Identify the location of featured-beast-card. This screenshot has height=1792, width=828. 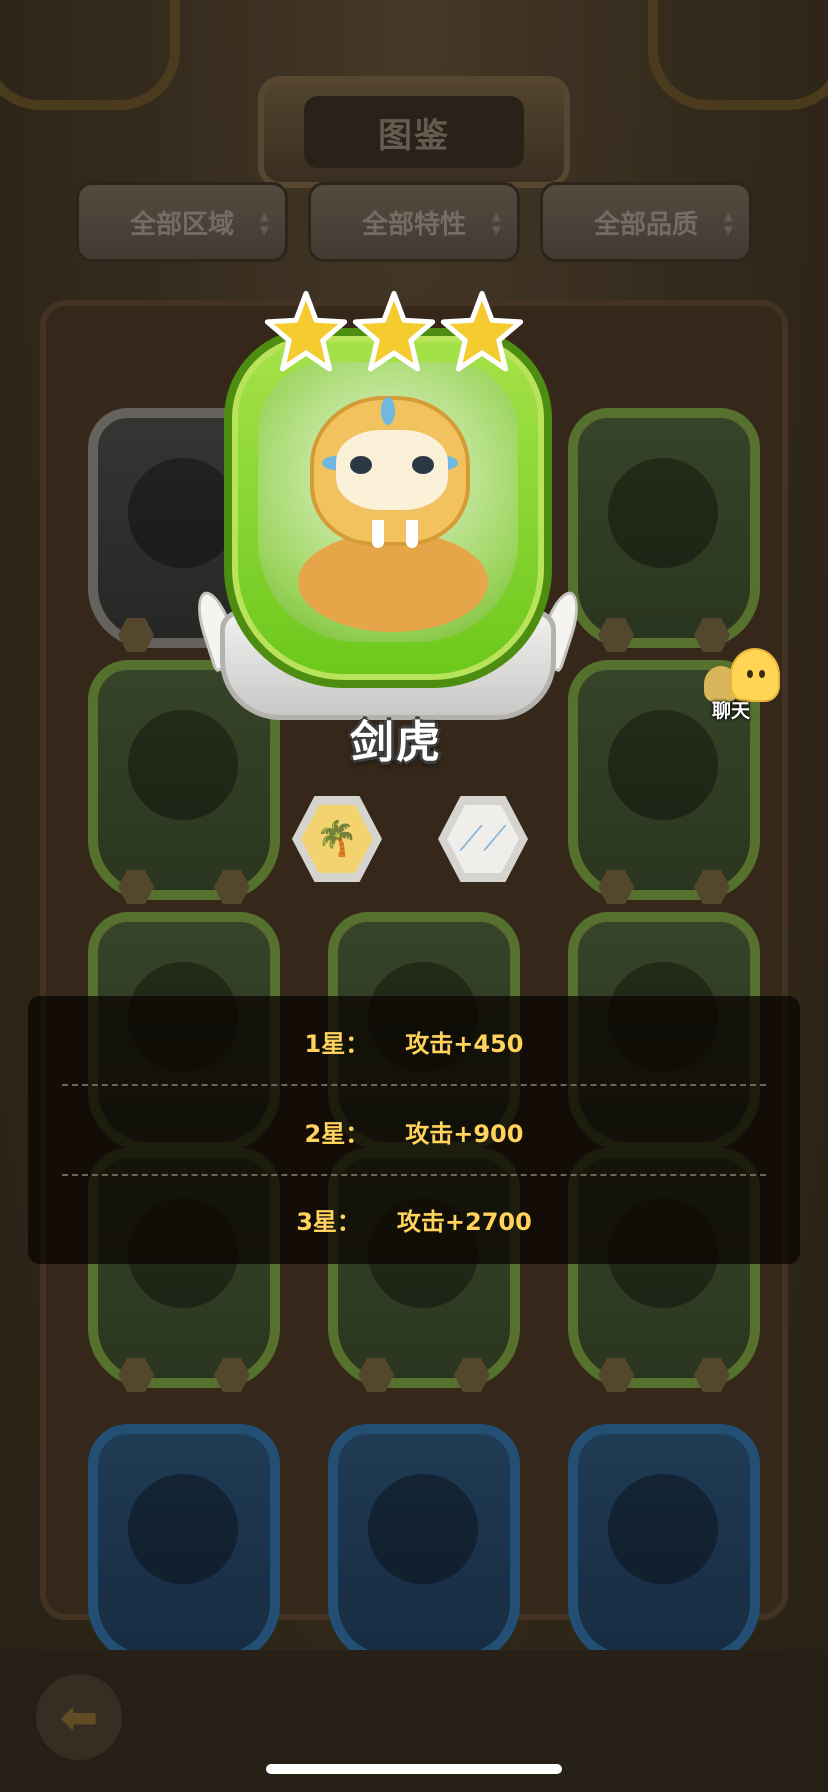
(388, 530).